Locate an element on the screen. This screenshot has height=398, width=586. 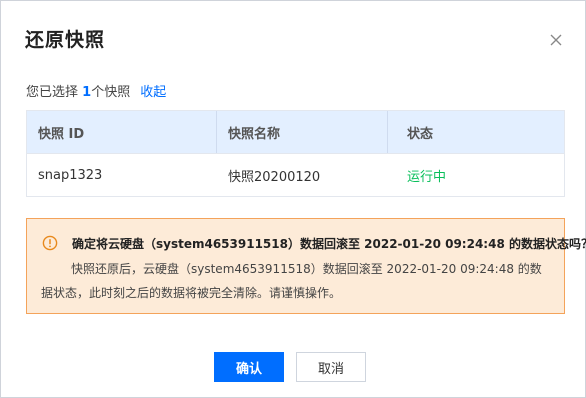
cancel-button: 取消 is located at coordinates (331, 367).